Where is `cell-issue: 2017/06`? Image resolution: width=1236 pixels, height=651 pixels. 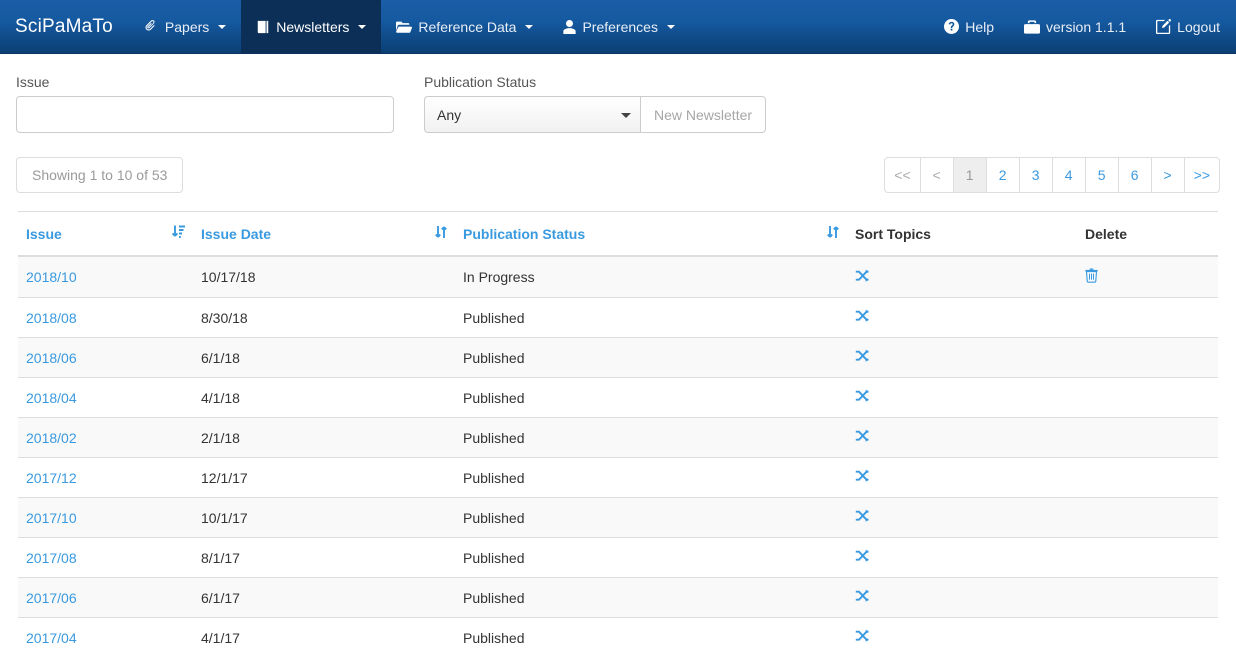
cell-issue: 2017/06 is located at coordinates (105, 597).